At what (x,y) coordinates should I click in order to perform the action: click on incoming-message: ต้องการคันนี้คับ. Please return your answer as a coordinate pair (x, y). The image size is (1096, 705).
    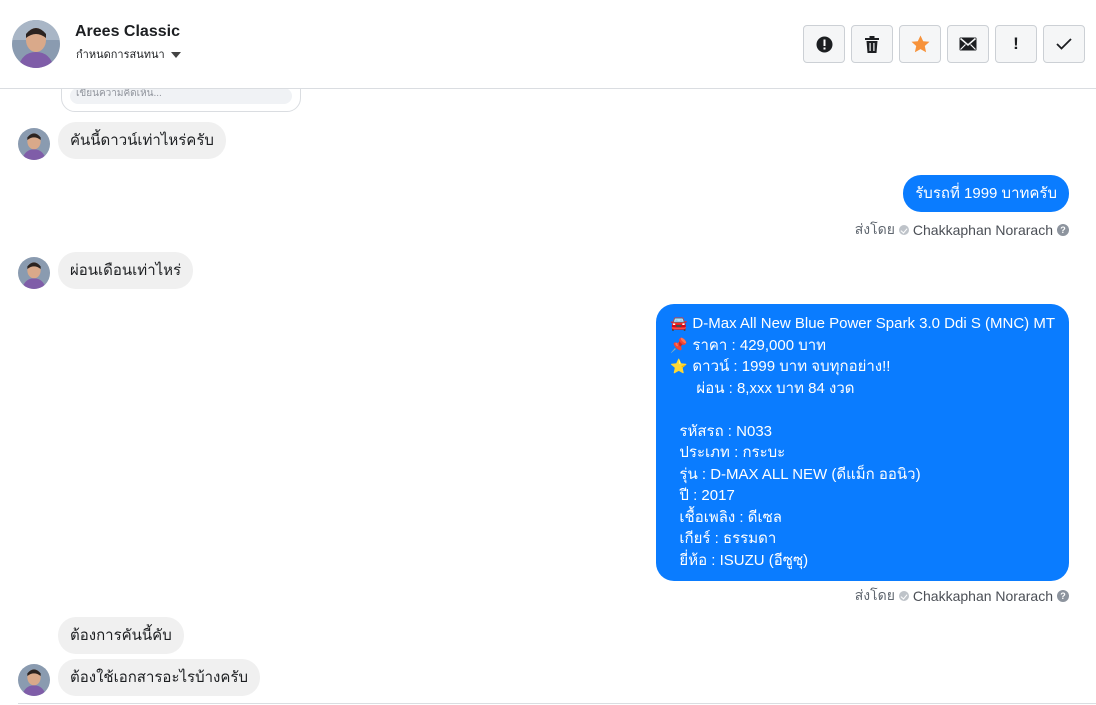
    Looking at the image, I should click on (121, 635).